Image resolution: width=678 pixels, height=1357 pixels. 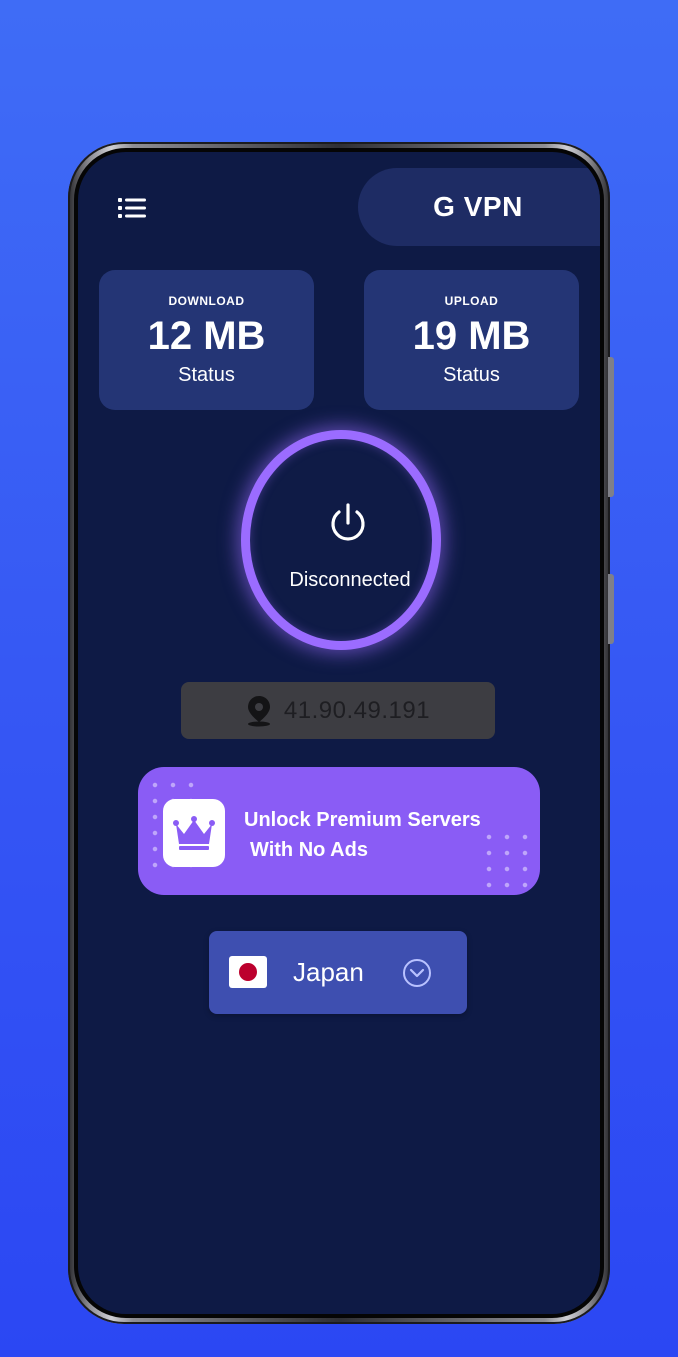 I want to click on server-selector: Japan, so click(x=338, y=972).